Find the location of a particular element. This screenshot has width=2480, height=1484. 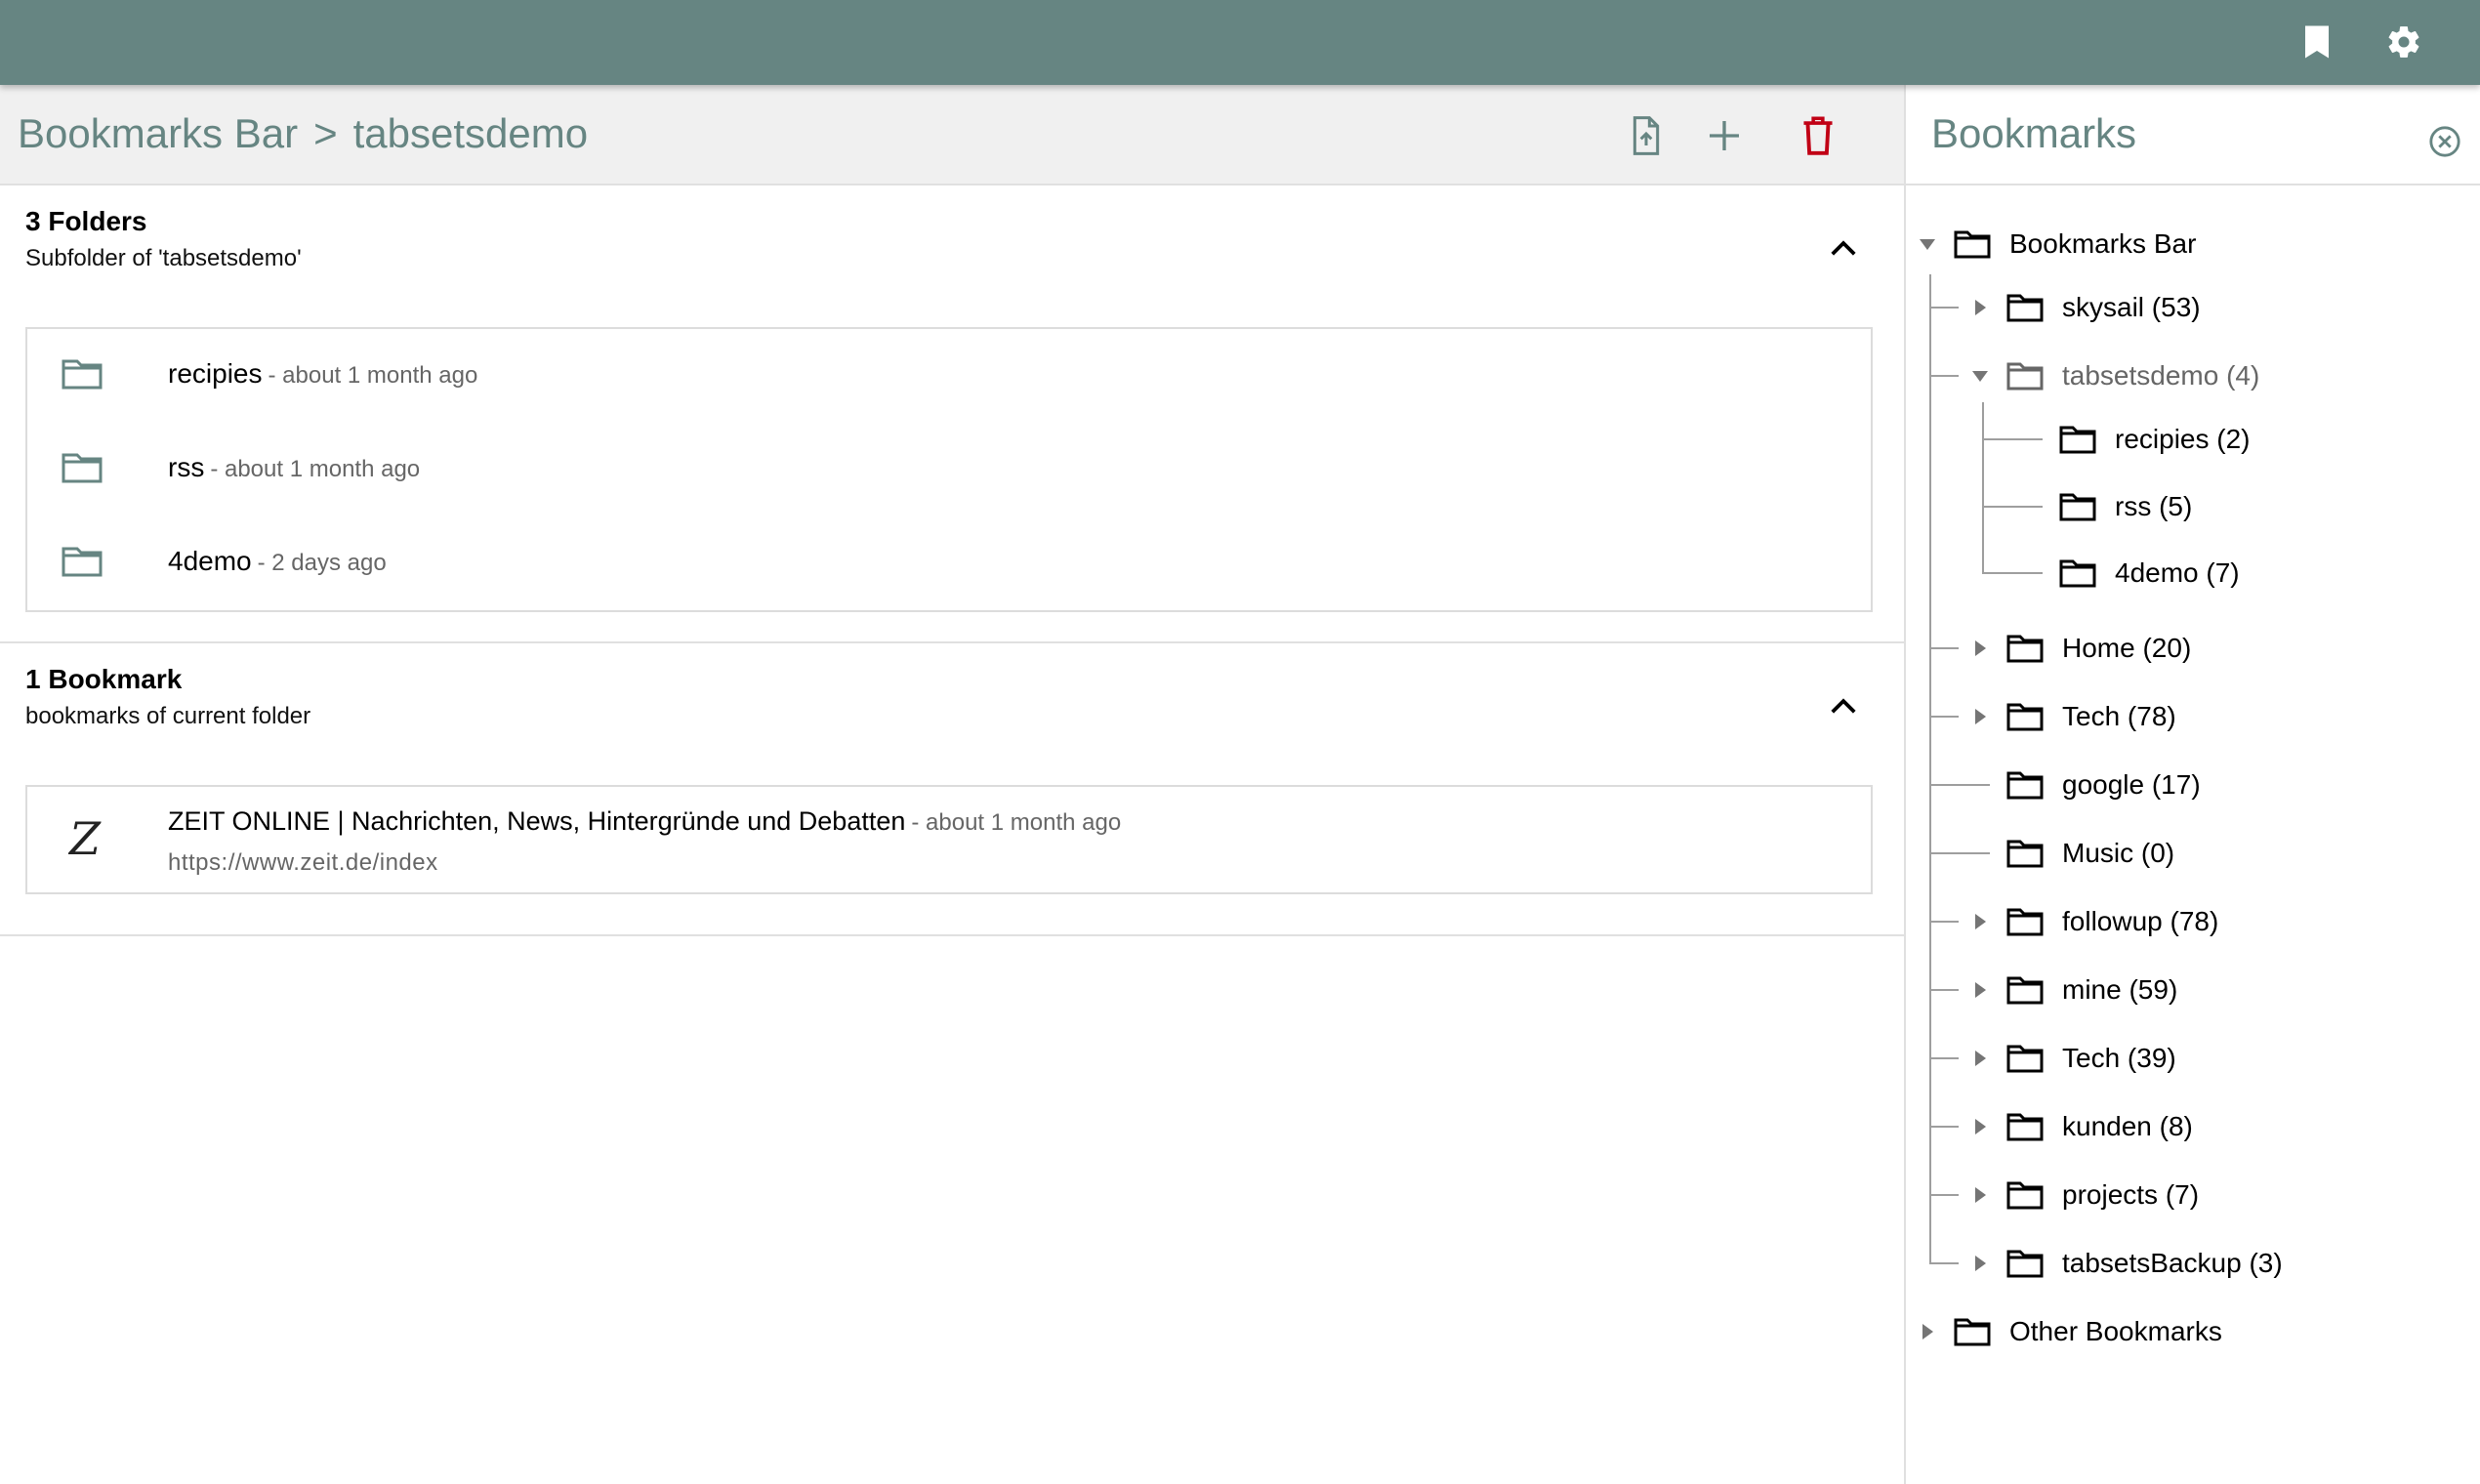

tree-node-tech-2: Tech (39) is located at coordinates (2072, 1058).